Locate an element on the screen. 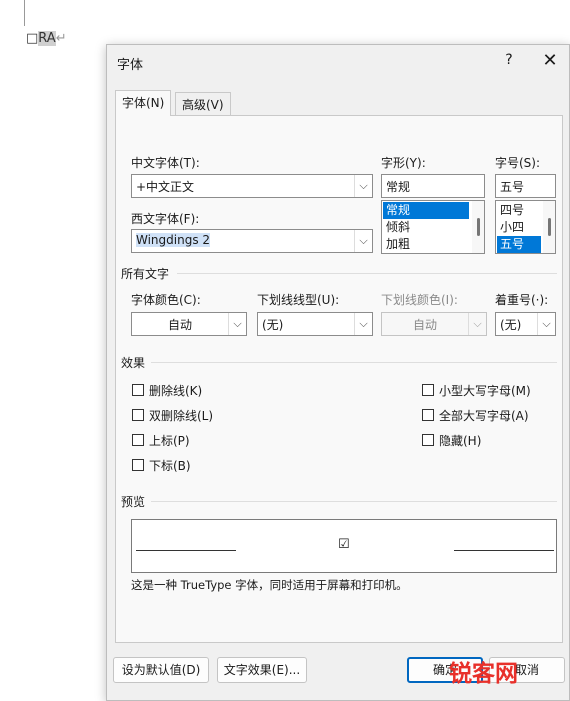 The height and width of the screenshot is (701, 570). style-list: 常规 倾斜 加粗 is located at coordinates (433, 227).